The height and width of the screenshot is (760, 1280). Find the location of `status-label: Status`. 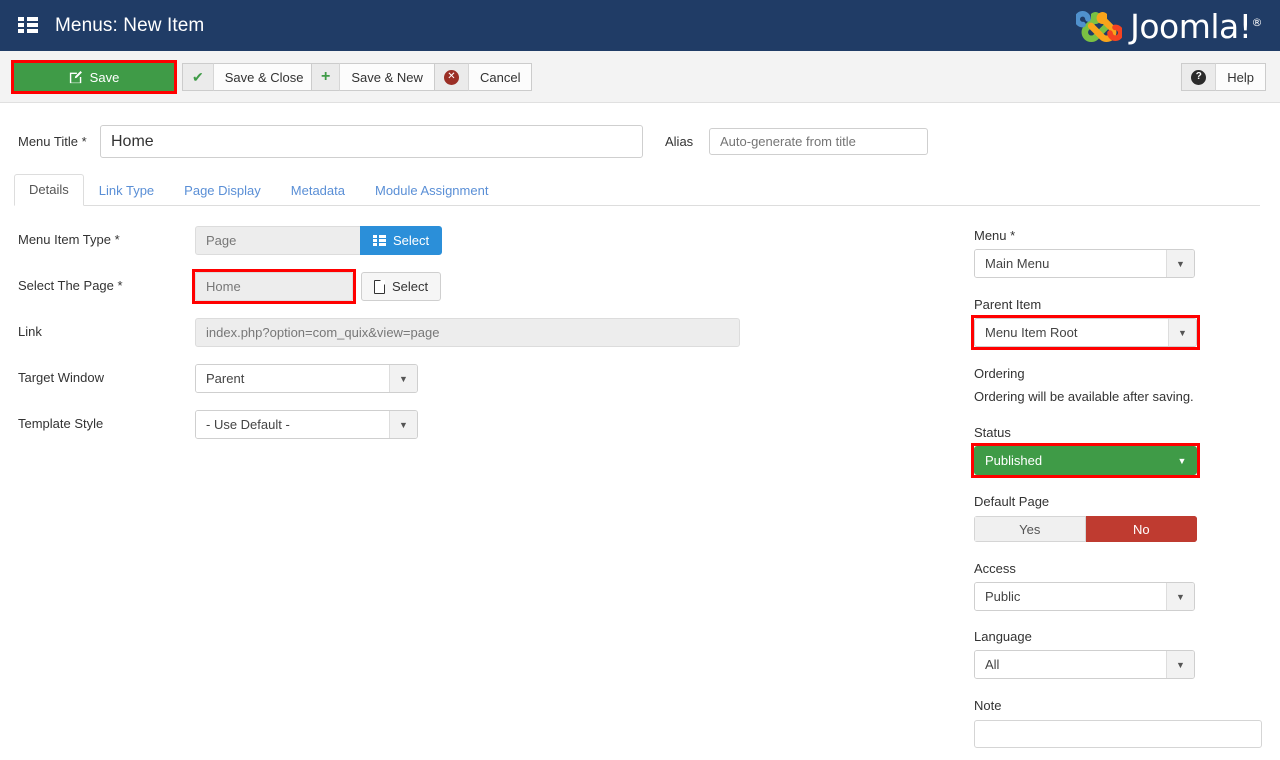

status-label: Status is located at coordinates (992, 432).